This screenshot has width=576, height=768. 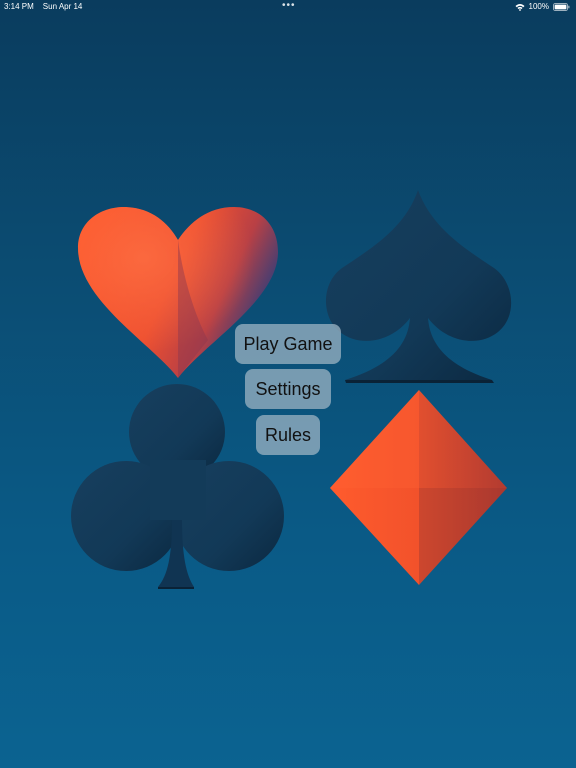 What do you see at coordinates (418, 286) in the screenshot?
I see `spade-icon` at bounding box center [418, 286].